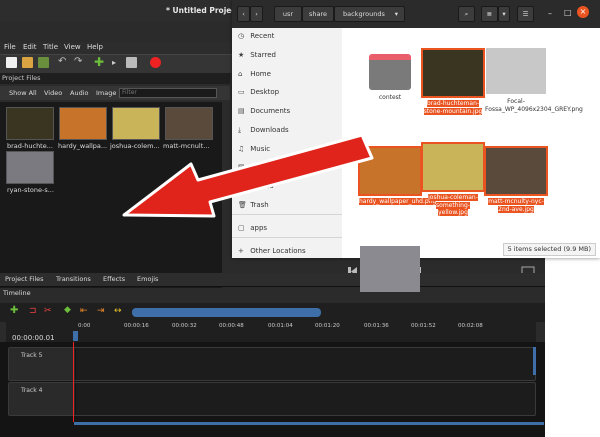  Describe the element at coordinates (397, 176) in the screenshot. I see `file-item: hardy_wallpaper_uhd.png` at that location.